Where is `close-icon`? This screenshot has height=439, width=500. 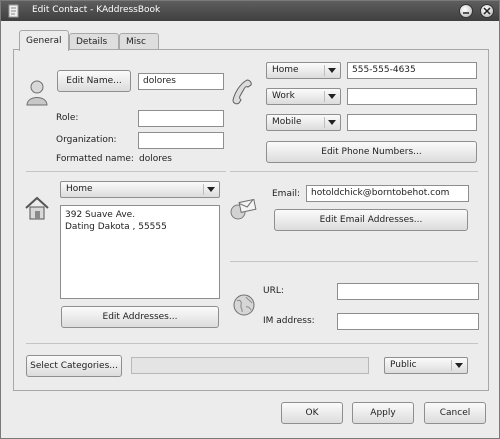
close-icon is located at coordinates (487, 11).